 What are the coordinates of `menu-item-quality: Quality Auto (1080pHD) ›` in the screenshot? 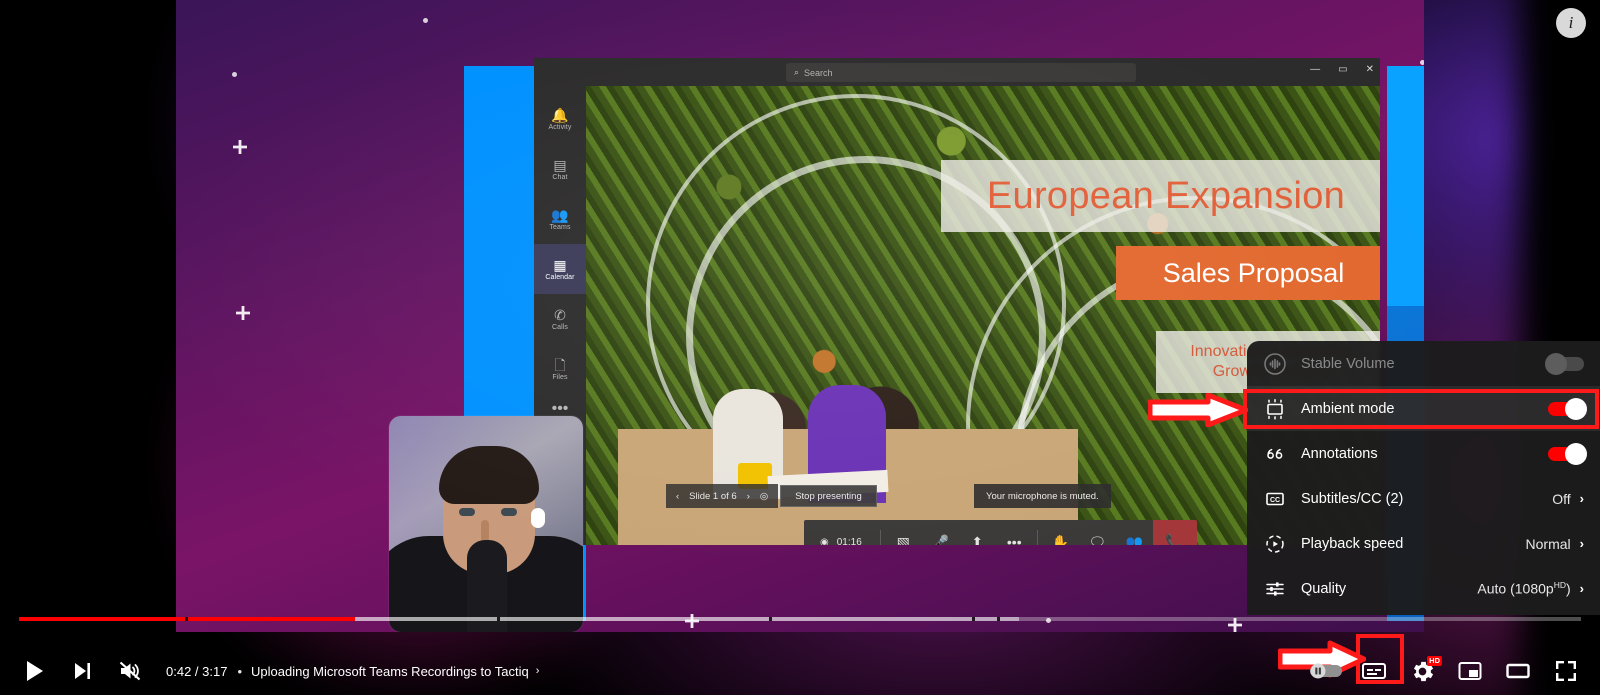 It's located at (1423, 588).